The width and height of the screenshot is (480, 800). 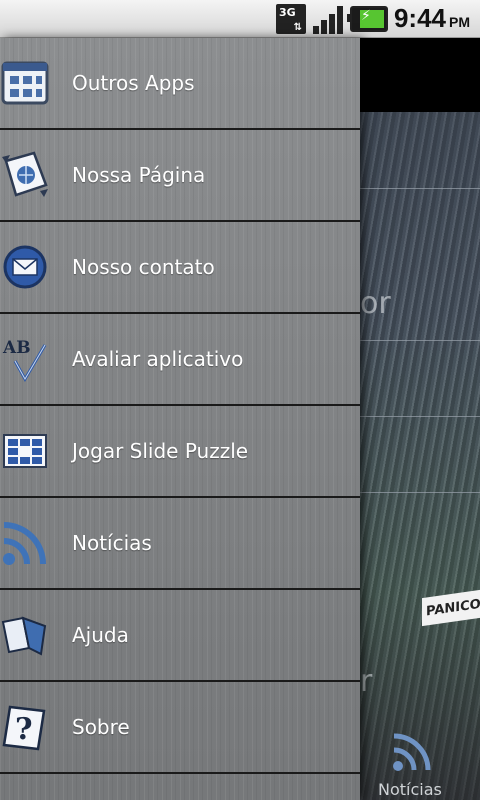 I want to click on apps-grid-icon, so click(x=25, y=83).